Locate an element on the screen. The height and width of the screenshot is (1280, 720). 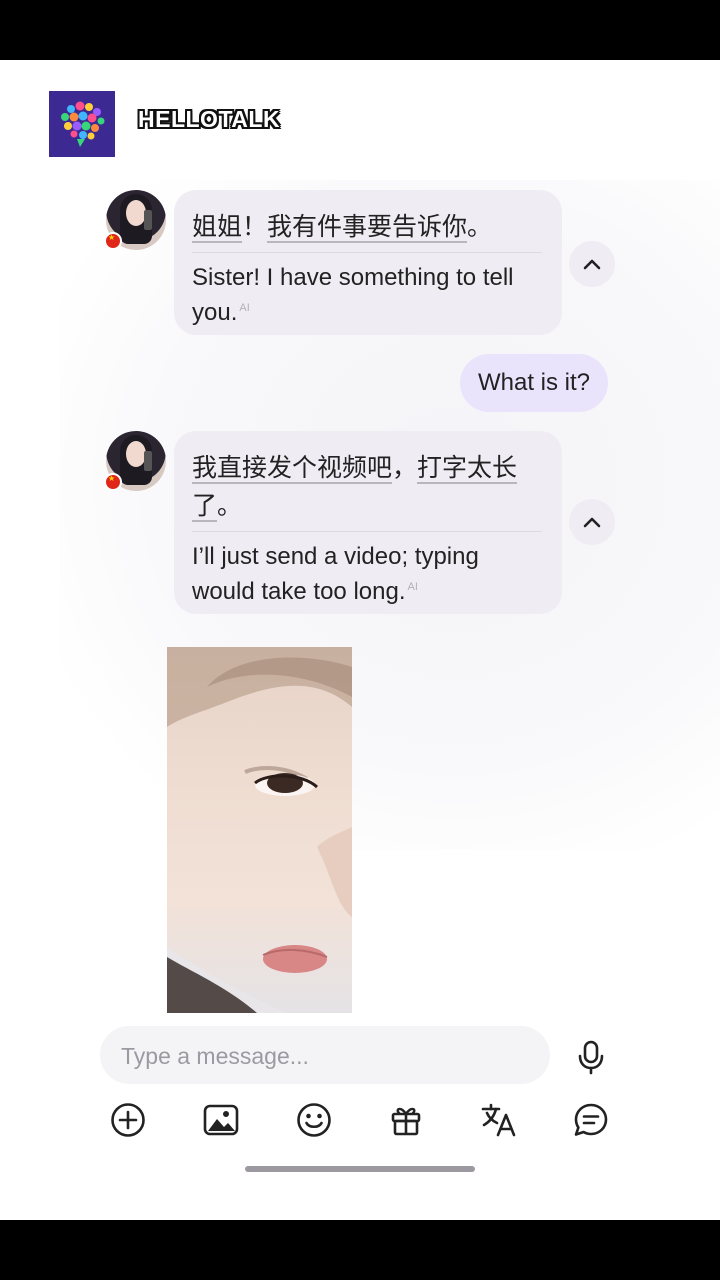
home-indicator is located at coordinates (360, 1169).